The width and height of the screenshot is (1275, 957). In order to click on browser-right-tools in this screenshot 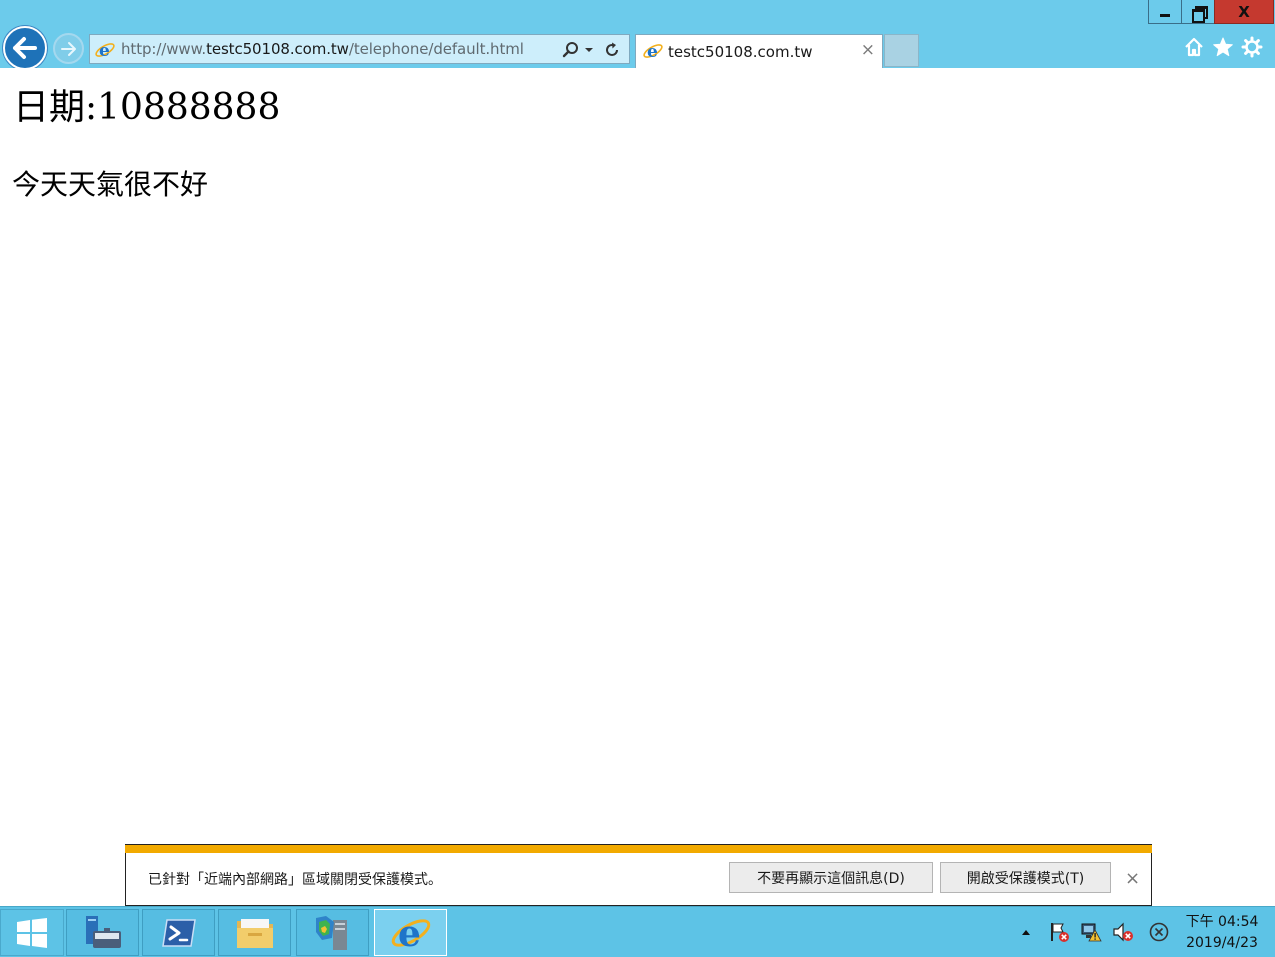, I will do `click(1223, 47)`.